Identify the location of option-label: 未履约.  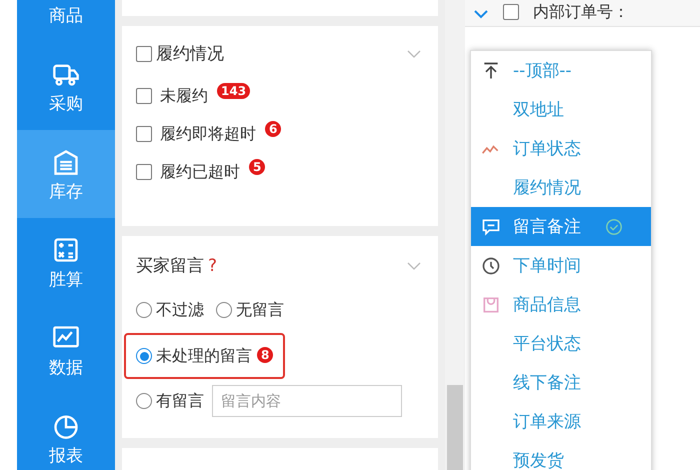
(184, 96).